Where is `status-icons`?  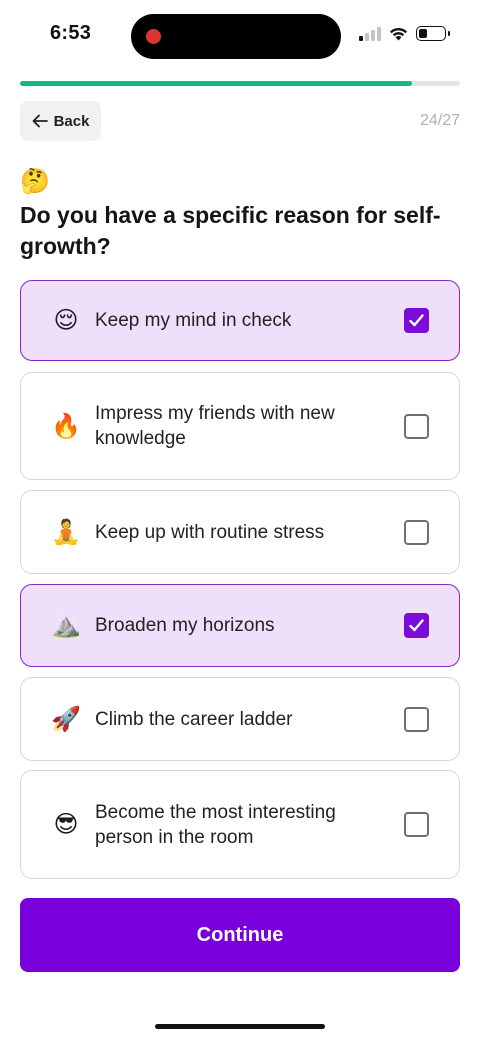
status-icons is located at coordinates (404, 33).